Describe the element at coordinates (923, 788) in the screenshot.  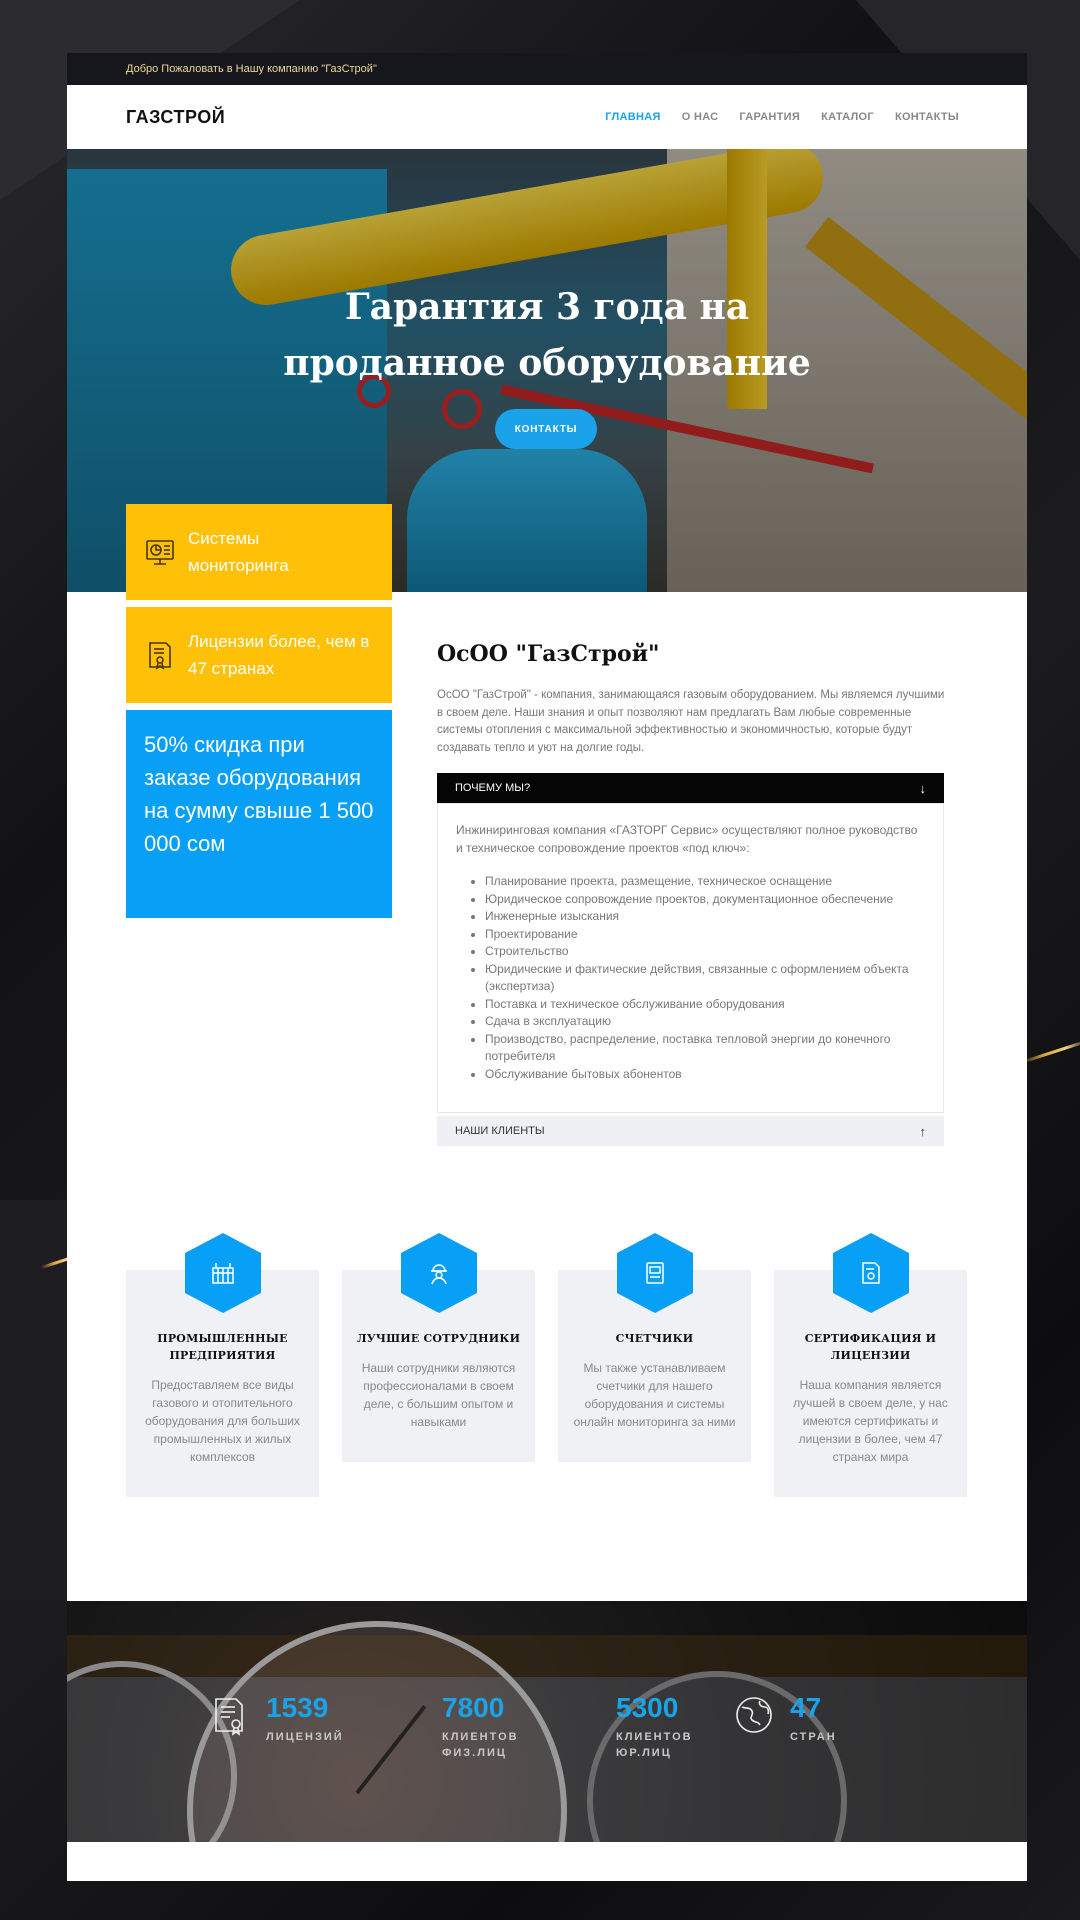
I see `arrow-down-icon: ↓` at that location.